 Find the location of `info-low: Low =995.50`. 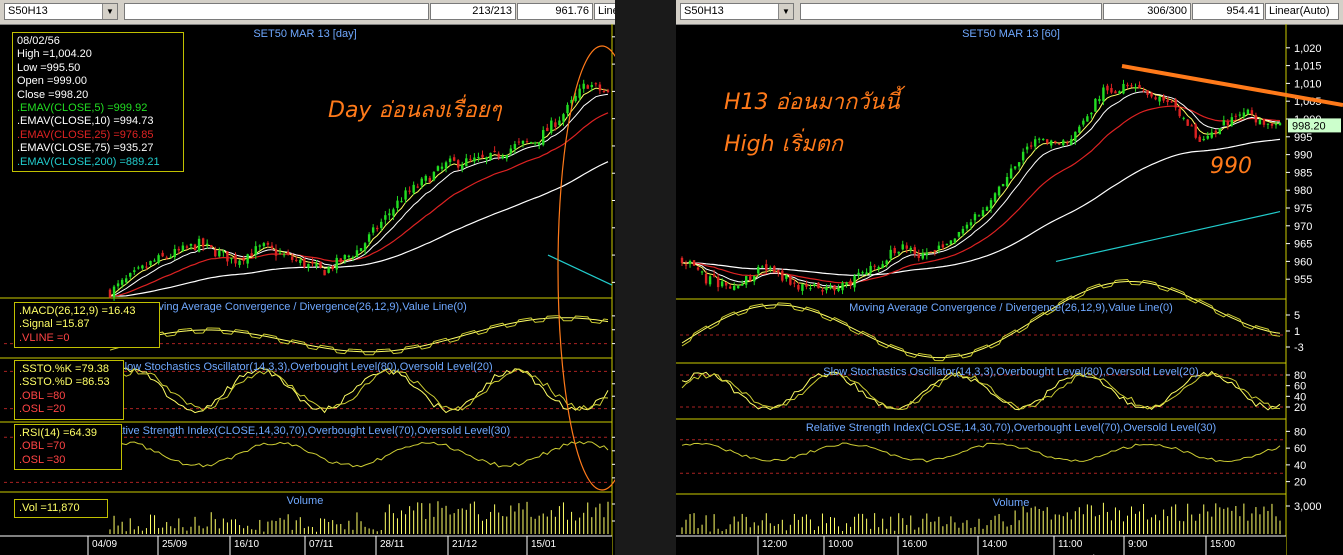

info-low: Low =995.50 is located at coordinates (49, 67).